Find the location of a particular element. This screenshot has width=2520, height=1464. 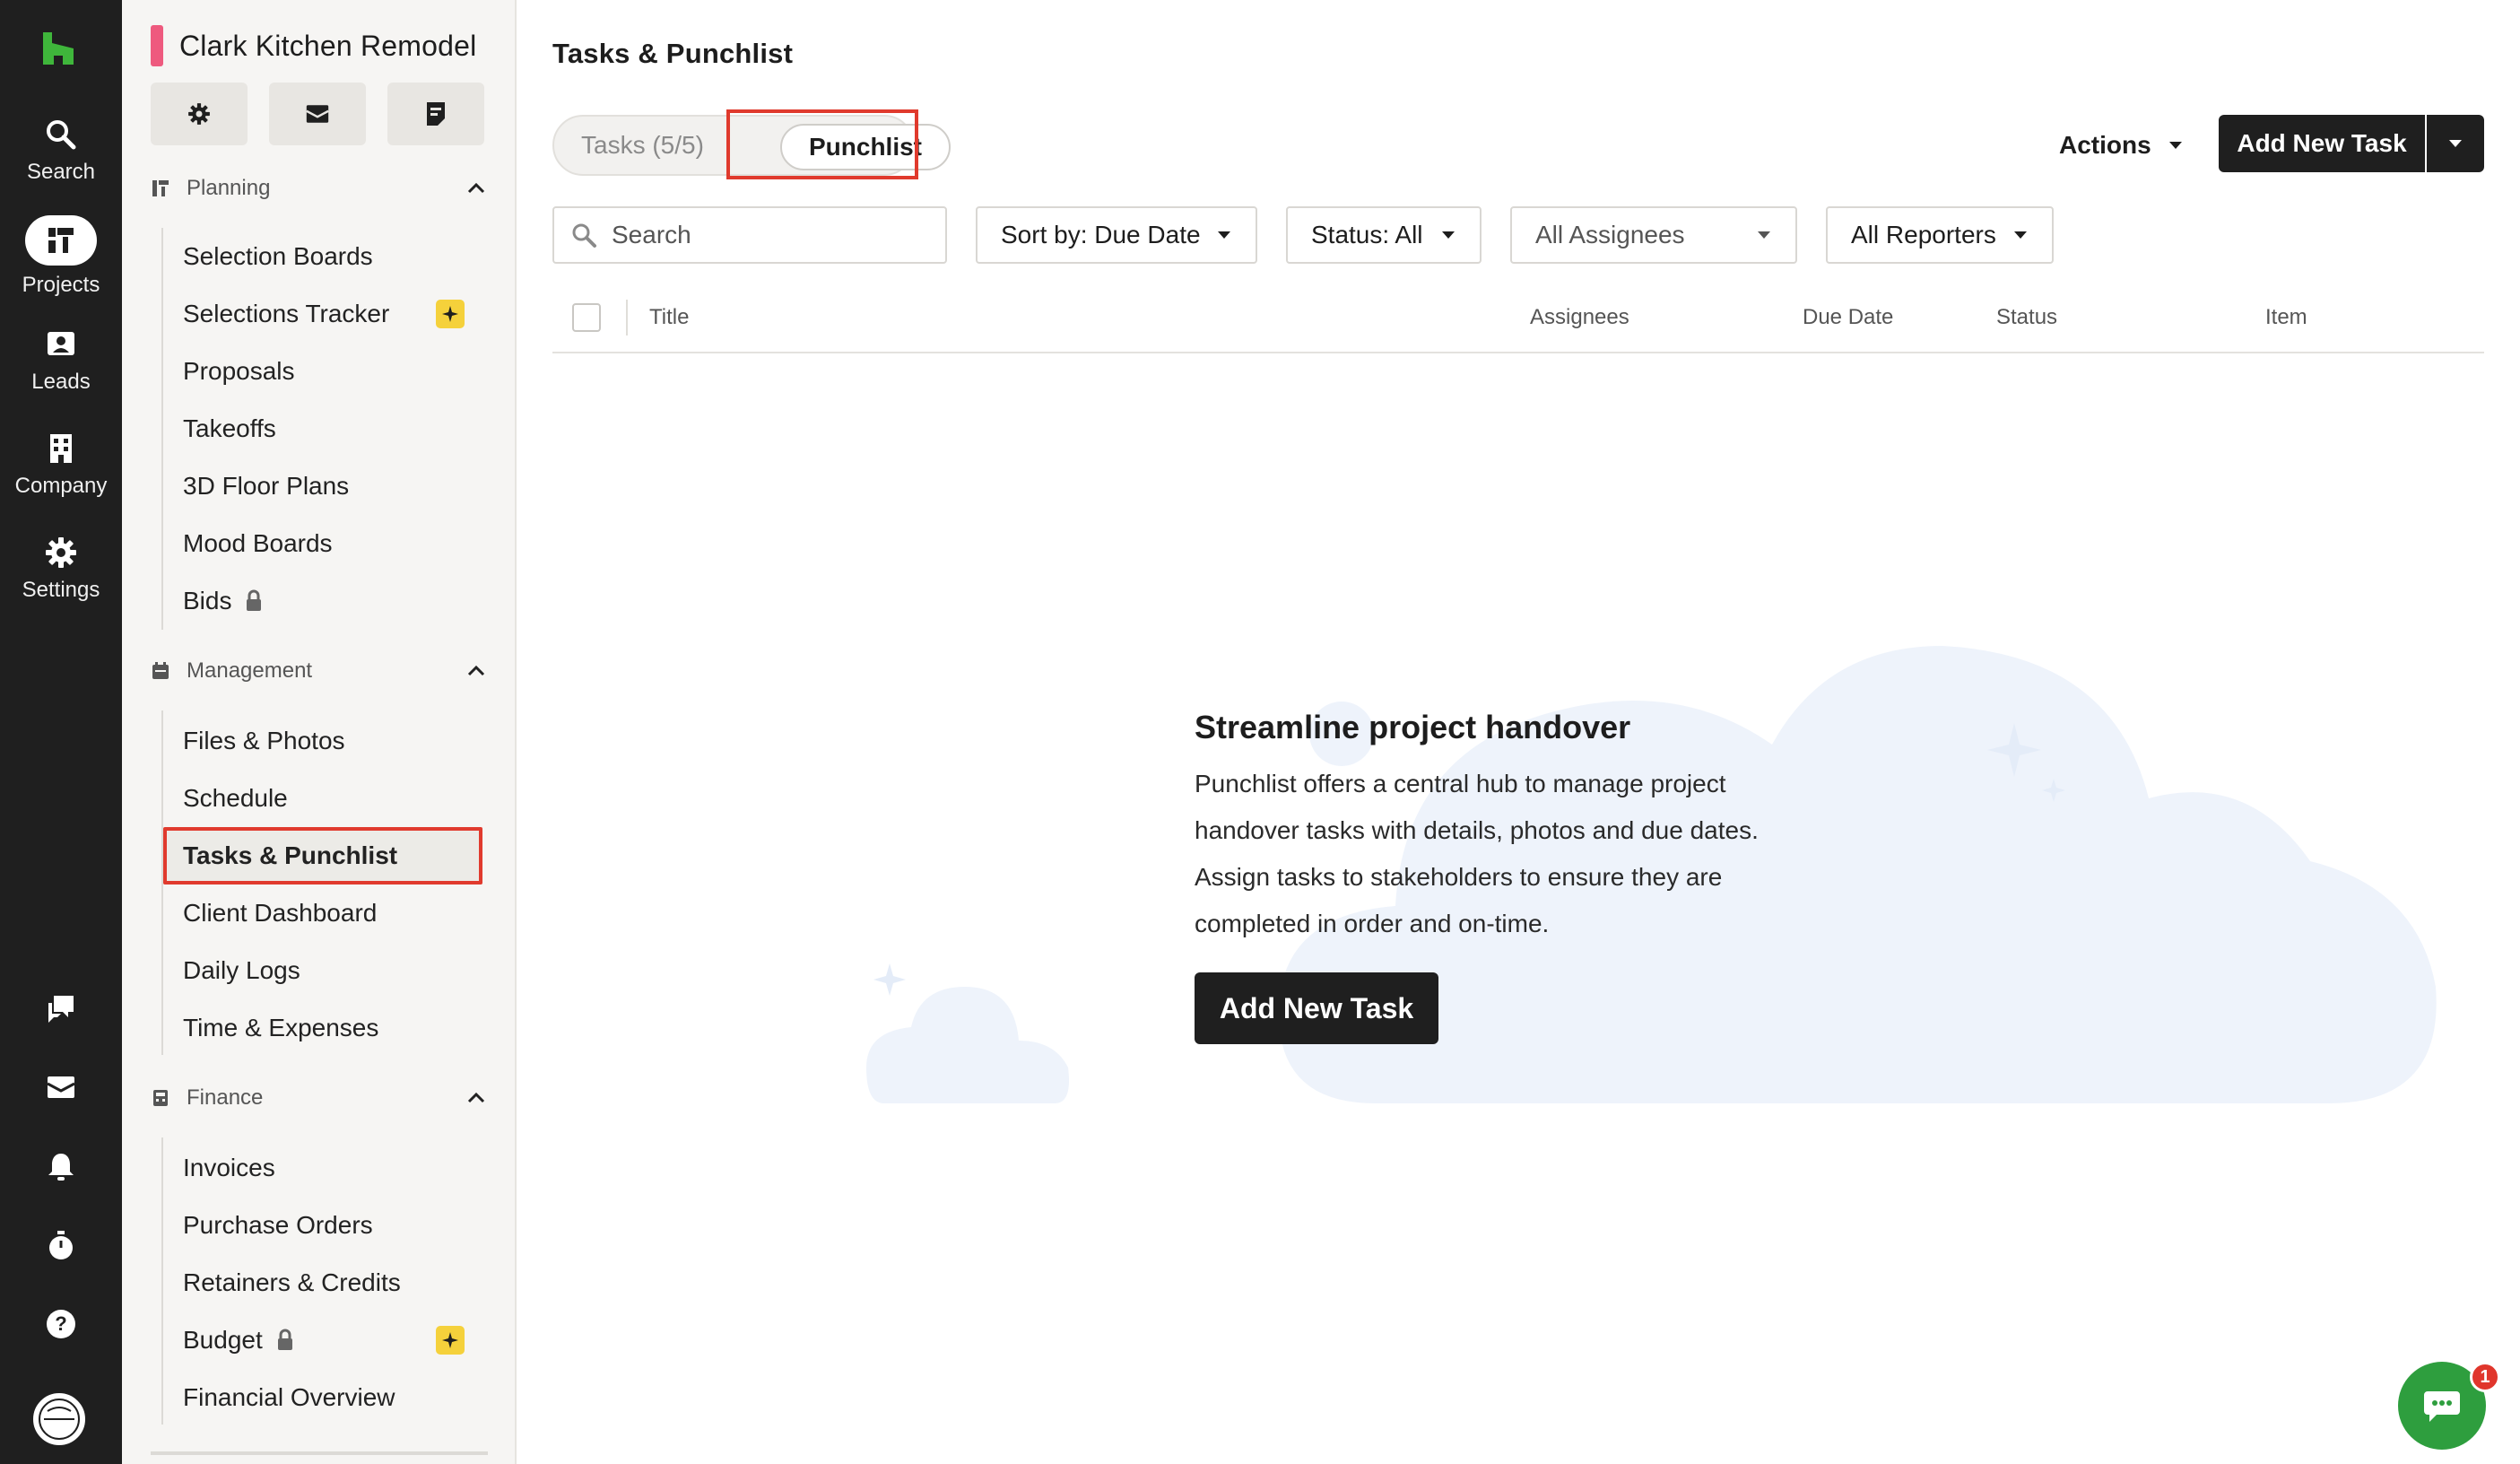

rail-label: Leads is located at coordinates (61, 382).